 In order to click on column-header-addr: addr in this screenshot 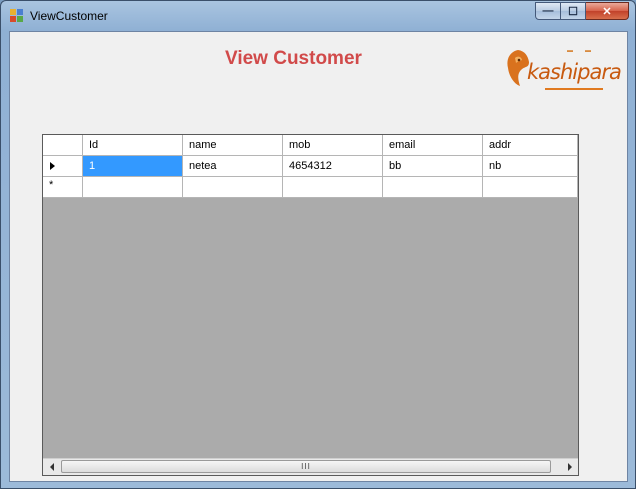, I will do `click(530, 145)`.